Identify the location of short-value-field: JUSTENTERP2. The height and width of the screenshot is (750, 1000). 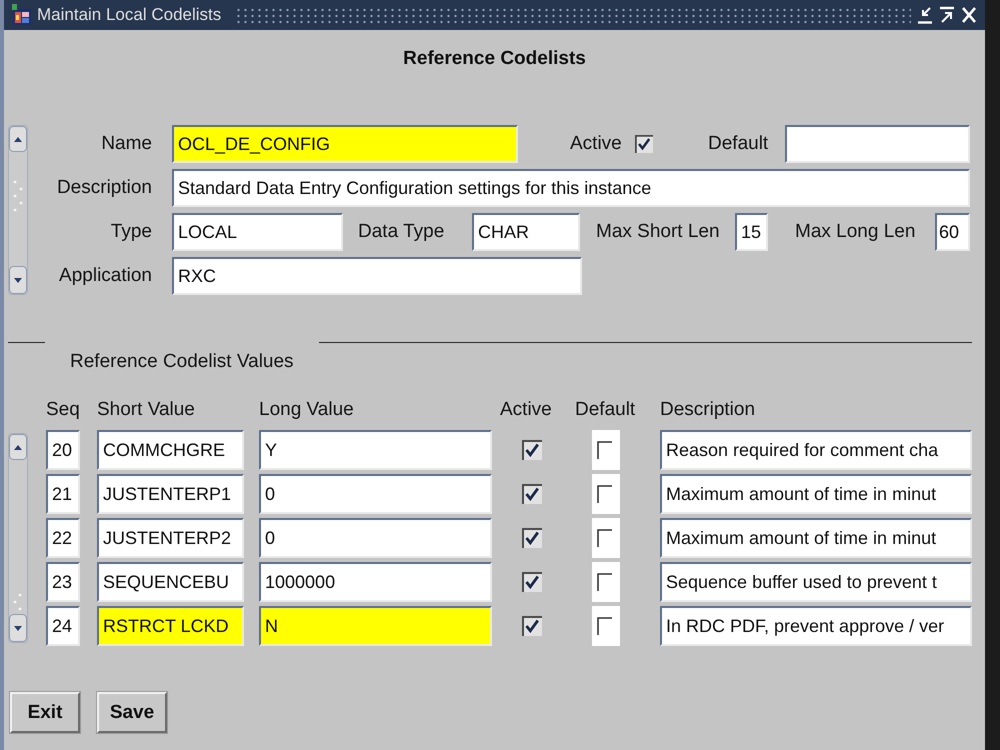
(170, 538).